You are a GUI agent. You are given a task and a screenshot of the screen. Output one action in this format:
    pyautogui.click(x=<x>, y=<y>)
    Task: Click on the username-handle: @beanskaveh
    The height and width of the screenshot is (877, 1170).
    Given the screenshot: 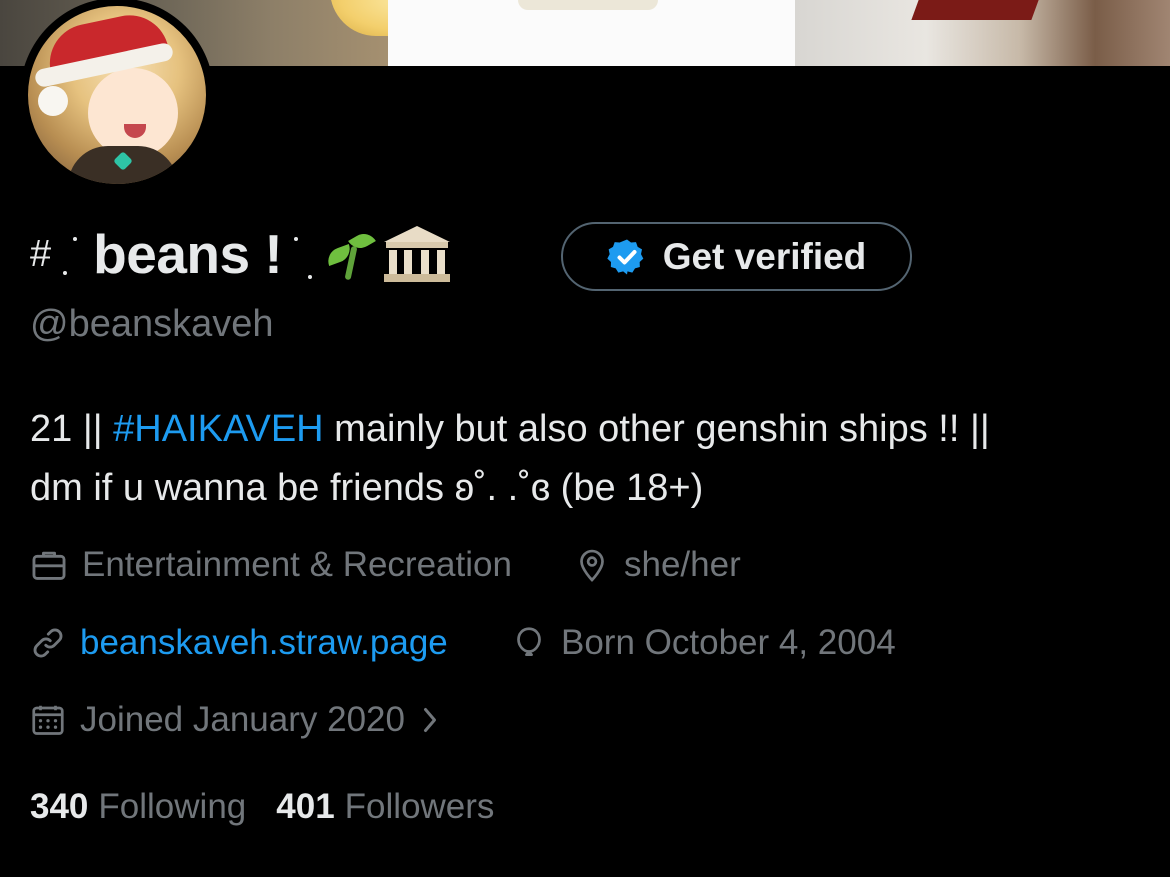 What is the action you would take?
    pyautogui.click(x=152, y=324)
    